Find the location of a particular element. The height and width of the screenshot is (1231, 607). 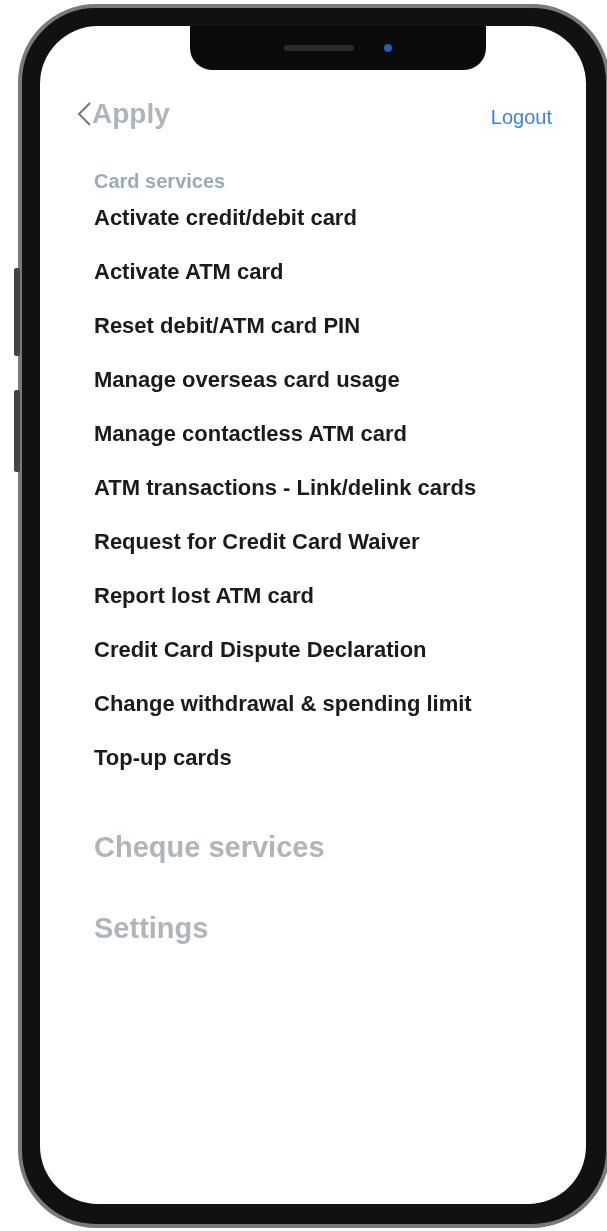

menu-item: ATM transactions - Link/delink cards is located at coordinates (323, 488).